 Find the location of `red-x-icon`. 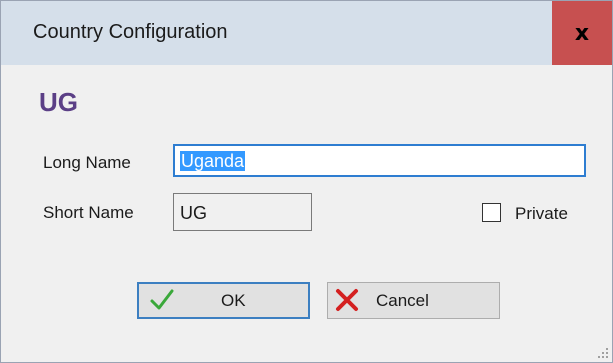

red-x-icon is located at coordinates (347, 300).